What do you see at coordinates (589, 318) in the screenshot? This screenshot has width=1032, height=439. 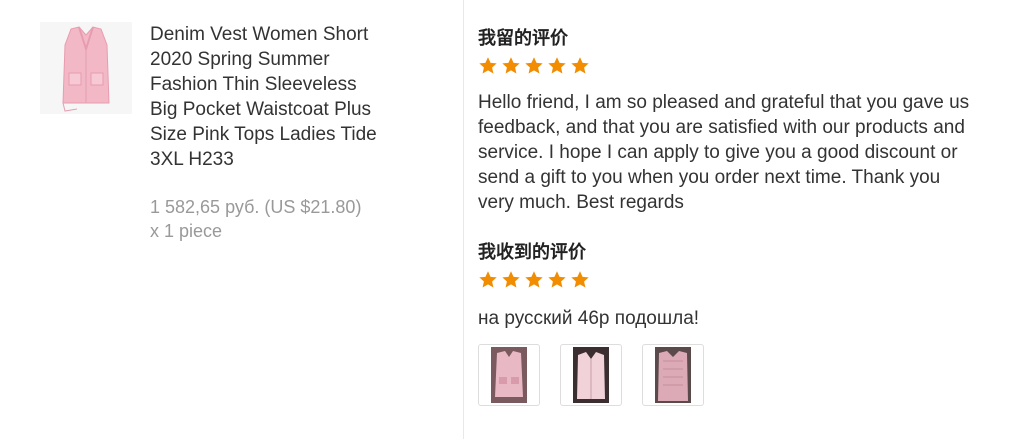 I see `received-review-text: на русский 46р подошла!` at bounding box center [589, 318].